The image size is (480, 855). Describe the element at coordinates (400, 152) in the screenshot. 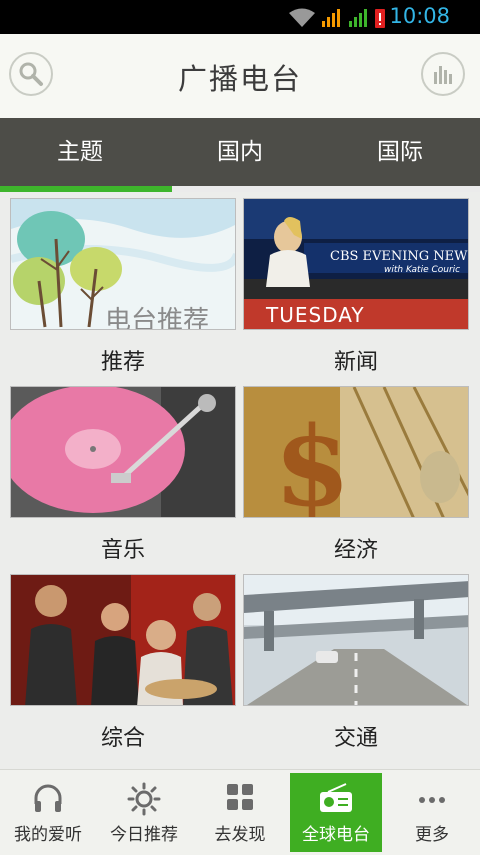

I see `tab-international: 国际` at that location.